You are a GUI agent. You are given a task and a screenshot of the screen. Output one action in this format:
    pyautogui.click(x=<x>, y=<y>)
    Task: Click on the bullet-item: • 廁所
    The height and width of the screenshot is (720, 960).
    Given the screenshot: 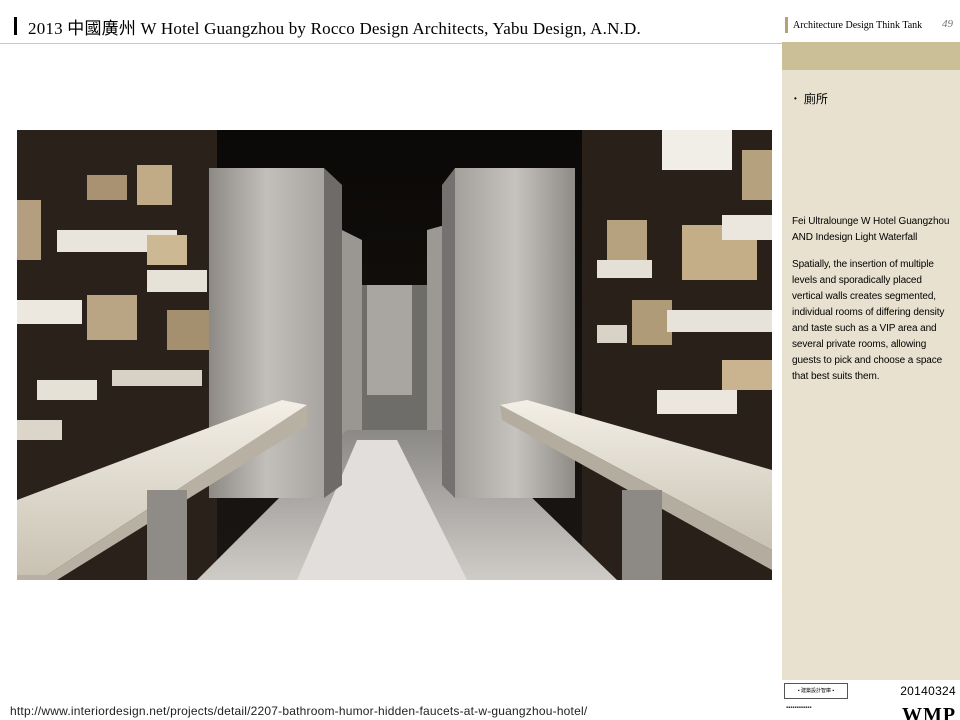 What is the action you would take?
    pyautogui.click(x=811, y=98)
    